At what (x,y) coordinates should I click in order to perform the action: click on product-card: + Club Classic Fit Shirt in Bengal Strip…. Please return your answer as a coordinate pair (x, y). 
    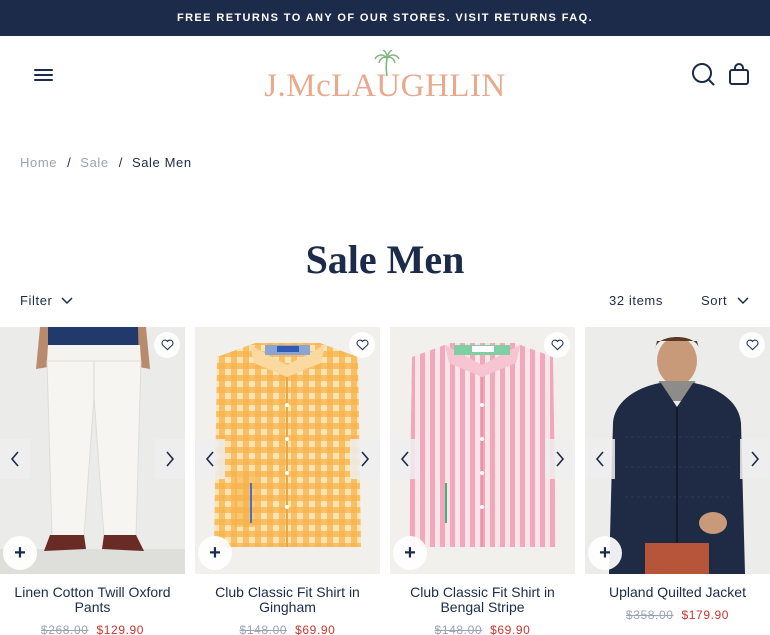
    Looking at the image, I should click on (482, 481).